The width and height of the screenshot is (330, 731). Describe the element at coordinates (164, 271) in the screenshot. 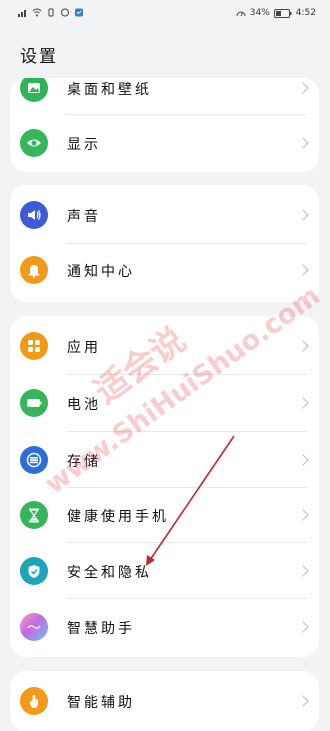

I see `menu-item-notifications: 通知中心` at that location.